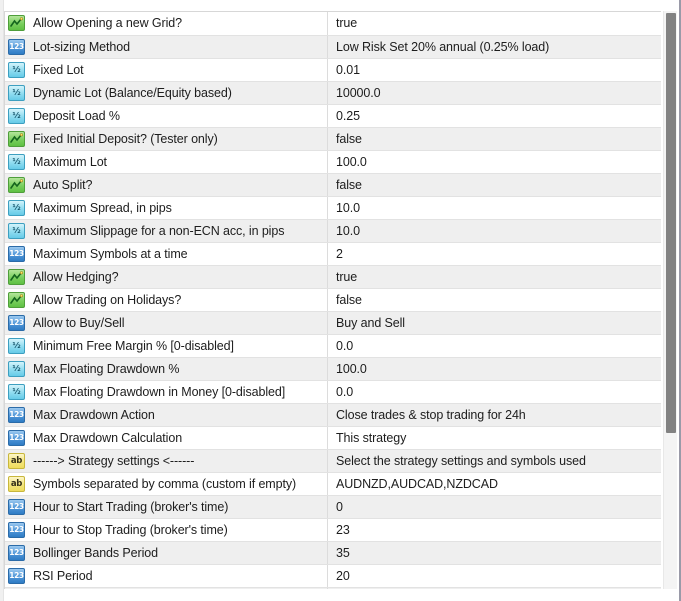  I want to click on variable-label: Max Drawdown Action, so click(94, 414).